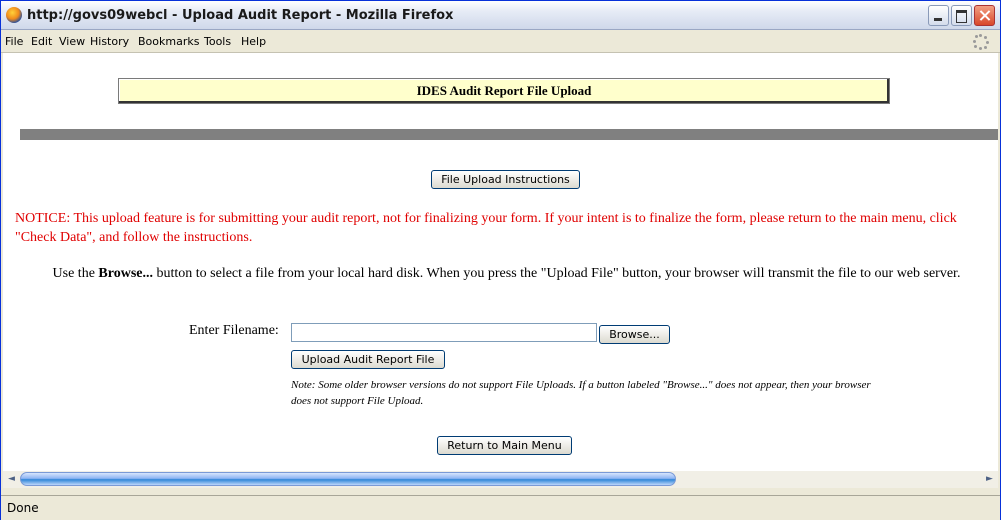  I want to click on page-title: IDES Audit Report File Upload, so click(504, 91).